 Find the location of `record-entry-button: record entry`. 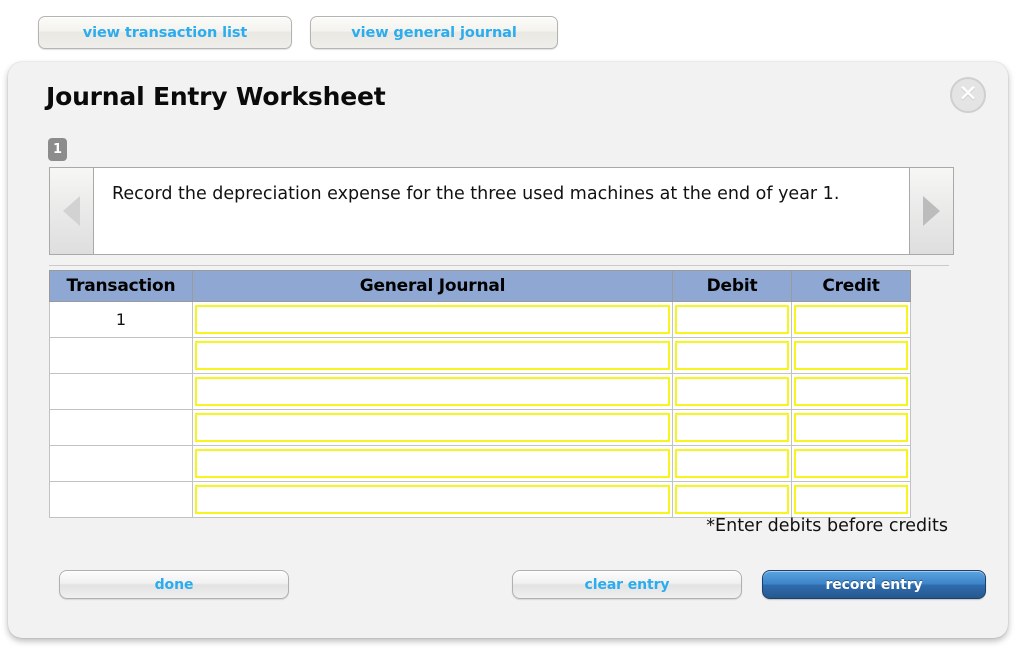

record-entry-button: record entry is located at coordinates (874, 584).